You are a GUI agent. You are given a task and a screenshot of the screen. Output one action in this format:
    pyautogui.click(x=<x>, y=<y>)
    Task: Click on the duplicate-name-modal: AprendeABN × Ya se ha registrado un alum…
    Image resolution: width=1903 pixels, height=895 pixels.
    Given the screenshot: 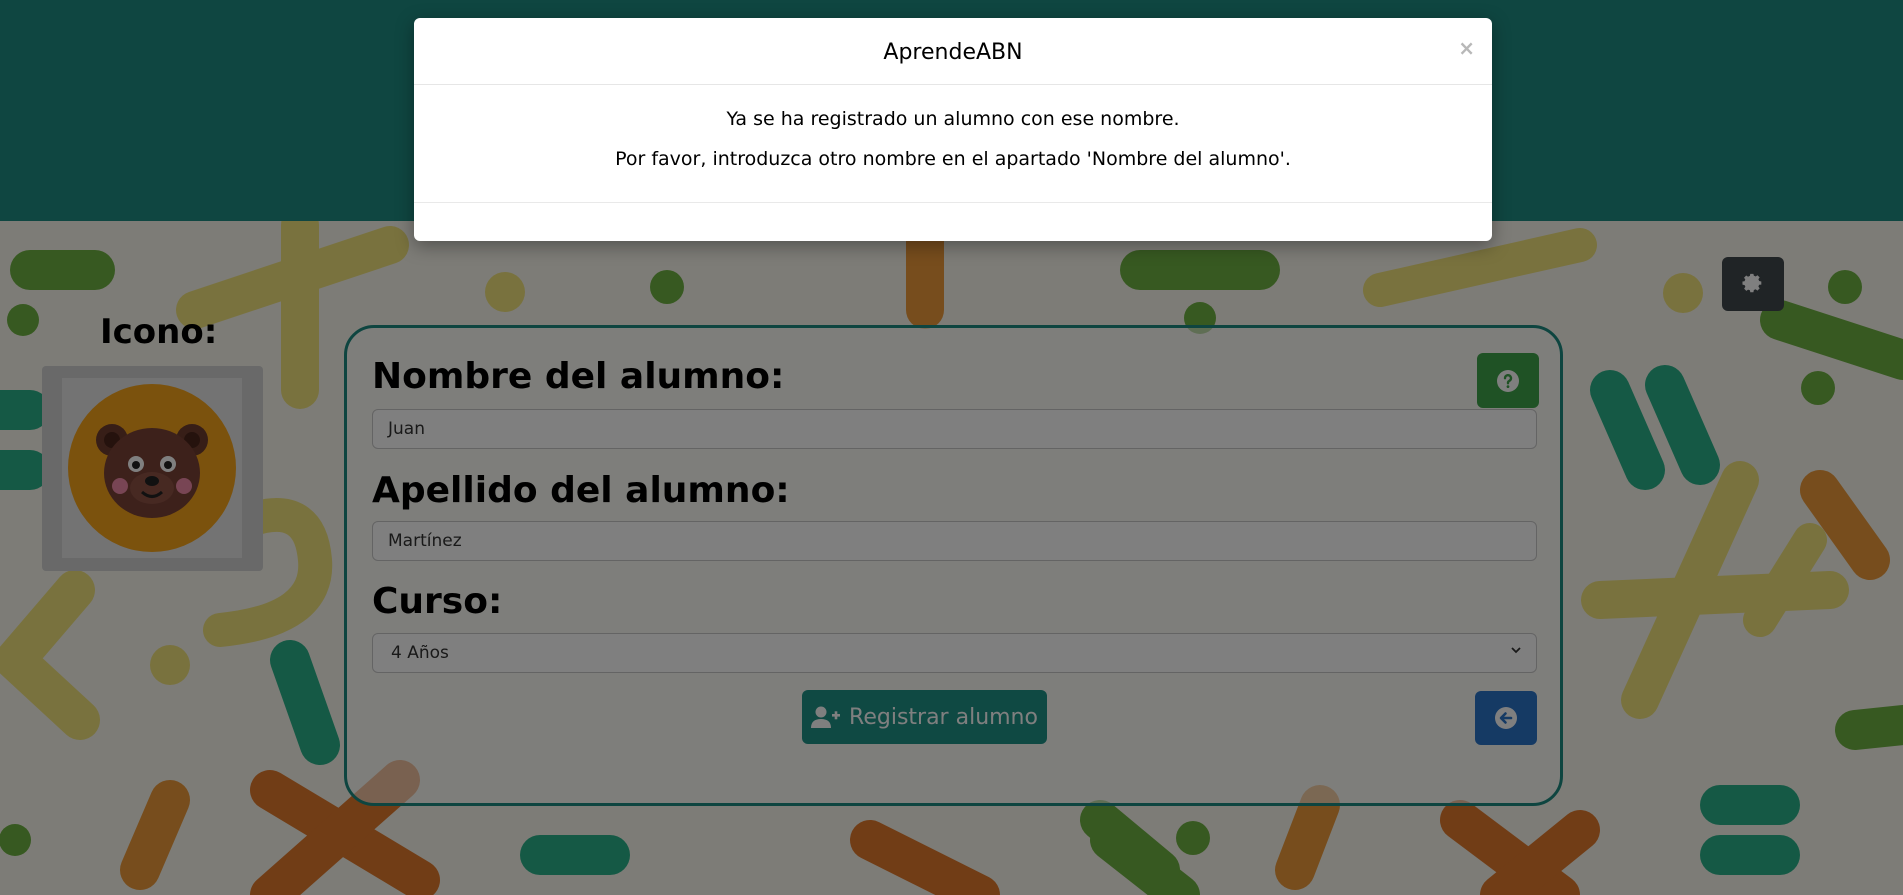 What is the action you would take?
    pyautogui.click(x=953, y=129)
    